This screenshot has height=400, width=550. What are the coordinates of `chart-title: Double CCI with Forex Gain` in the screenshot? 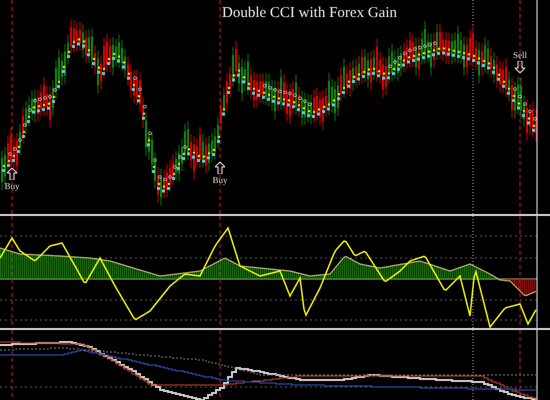 It's located at (309, 13).